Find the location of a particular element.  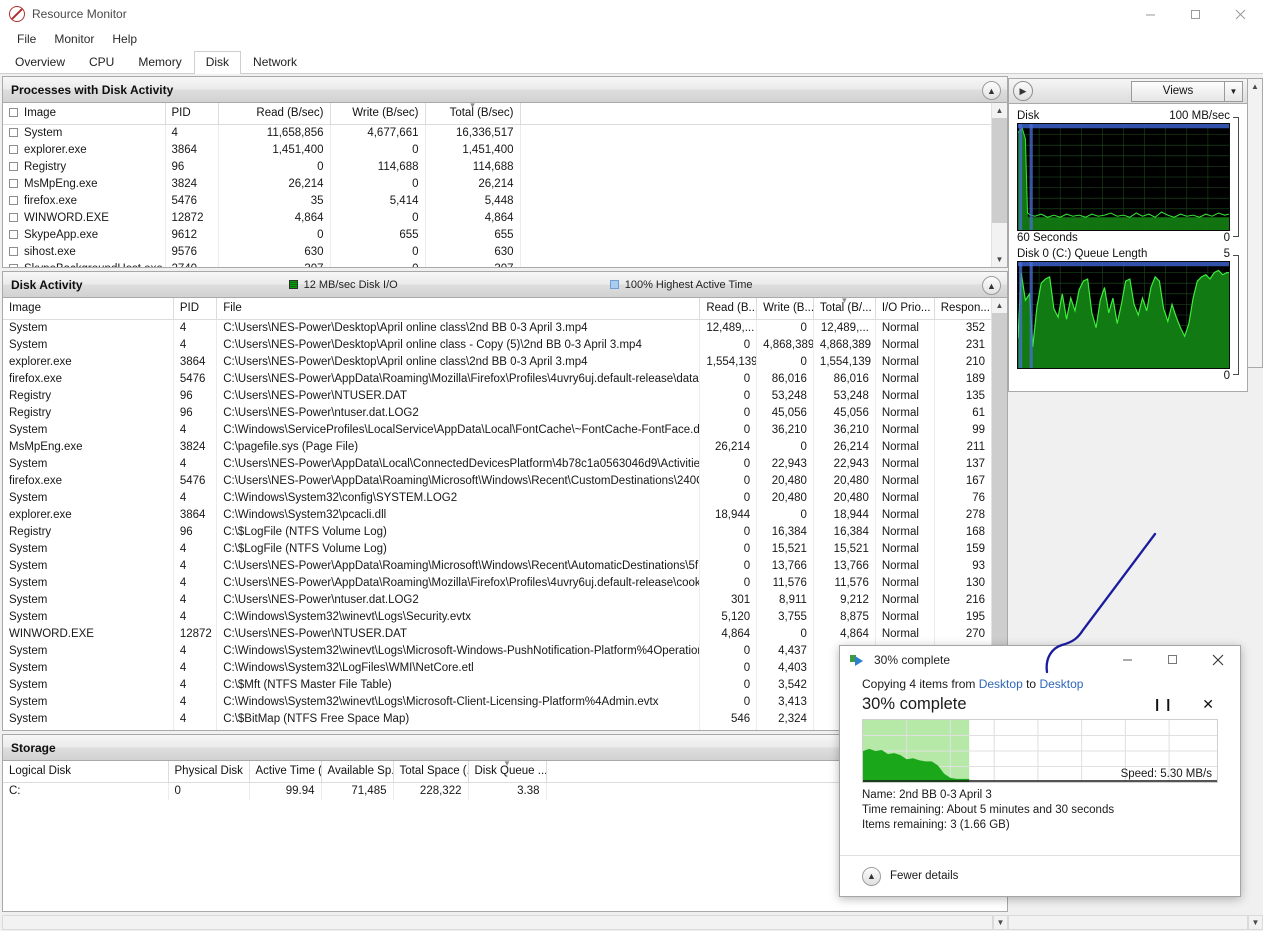

table-row: MsMpEng.exe 3824 26,214 0 26,214 is located at coordinates (497, 184).